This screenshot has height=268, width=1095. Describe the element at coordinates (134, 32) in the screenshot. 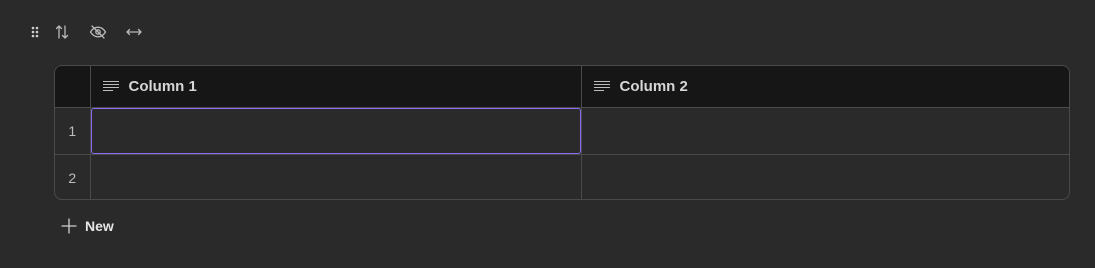

I see `arrows-horizontal-icon` at that location.